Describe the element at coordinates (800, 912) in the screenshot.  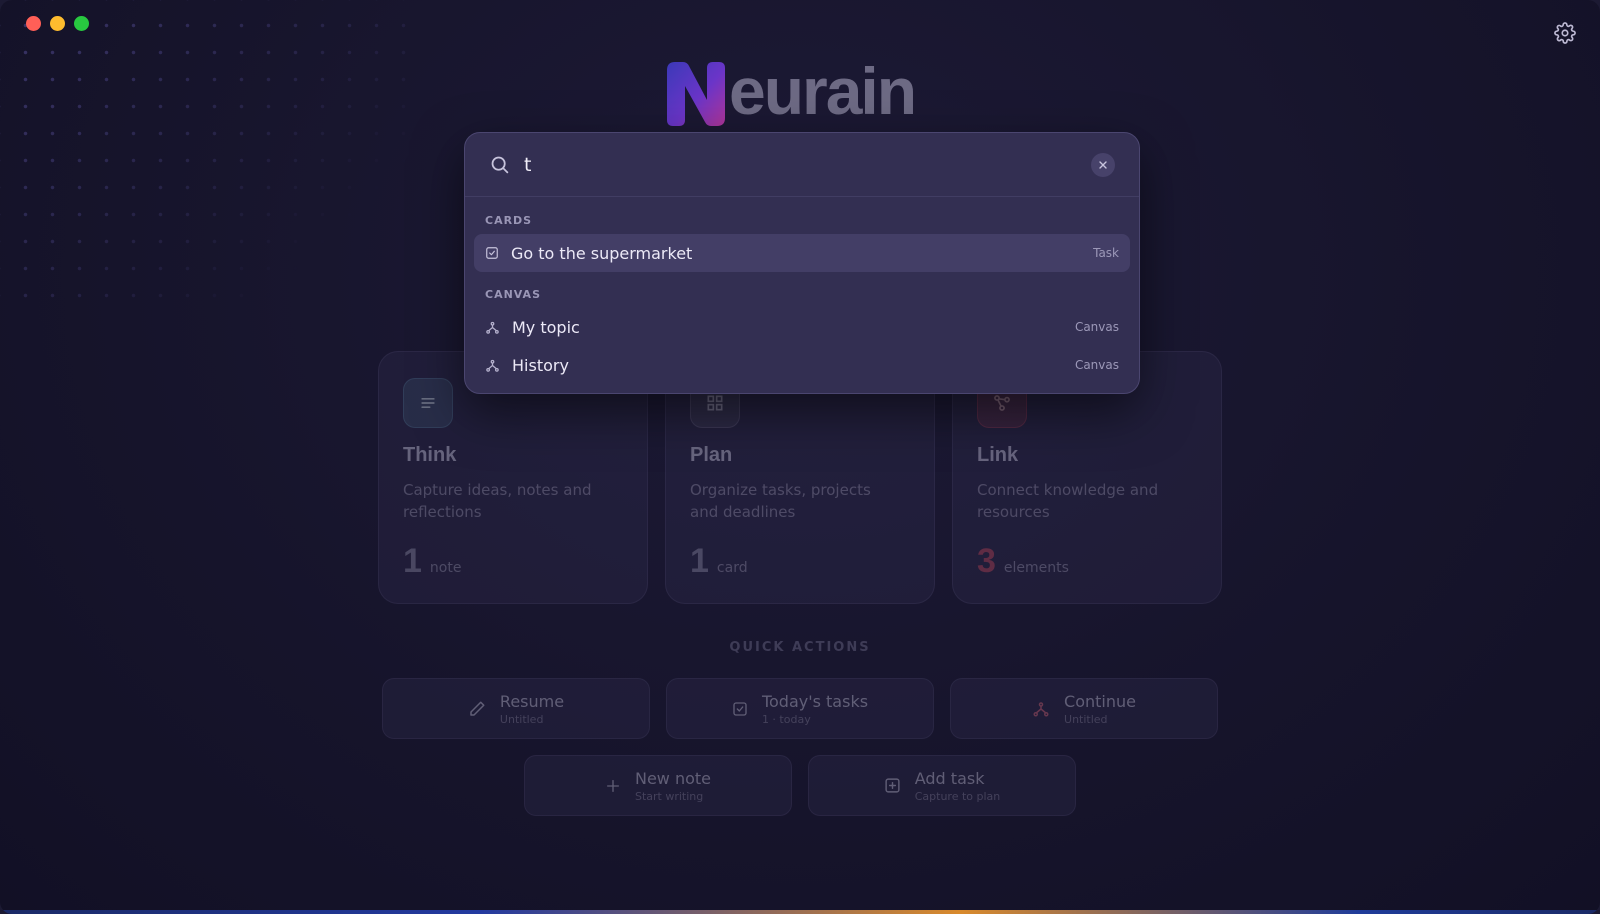
I see `dock-strip` at that location.